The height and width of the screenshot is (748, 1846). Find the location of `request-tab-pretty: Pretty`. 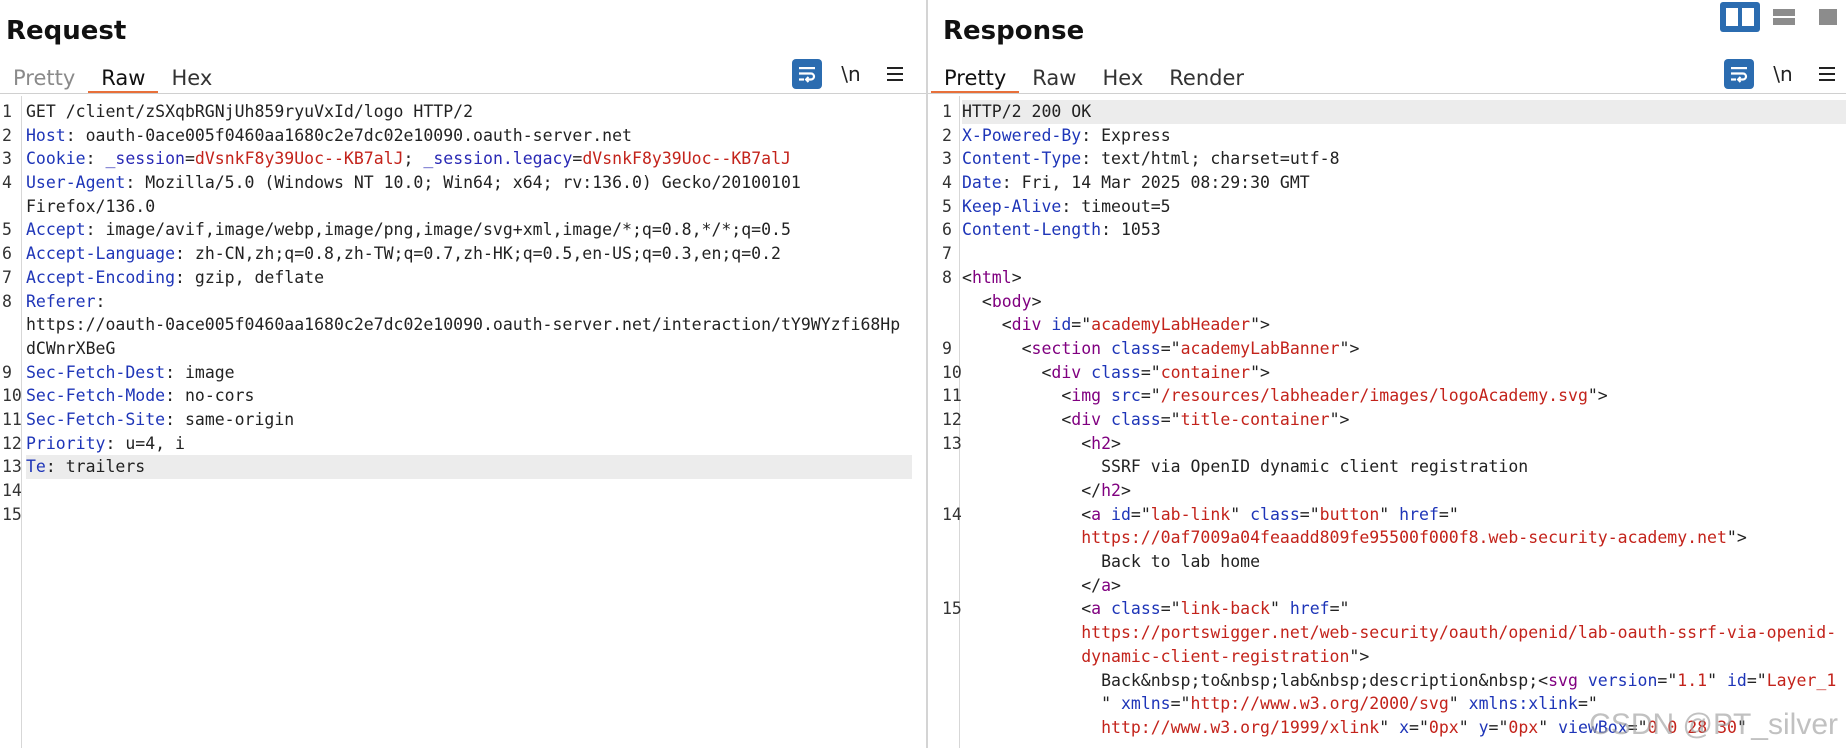

request-tab-pretty: Pretty is located at coordinates (44, 77).